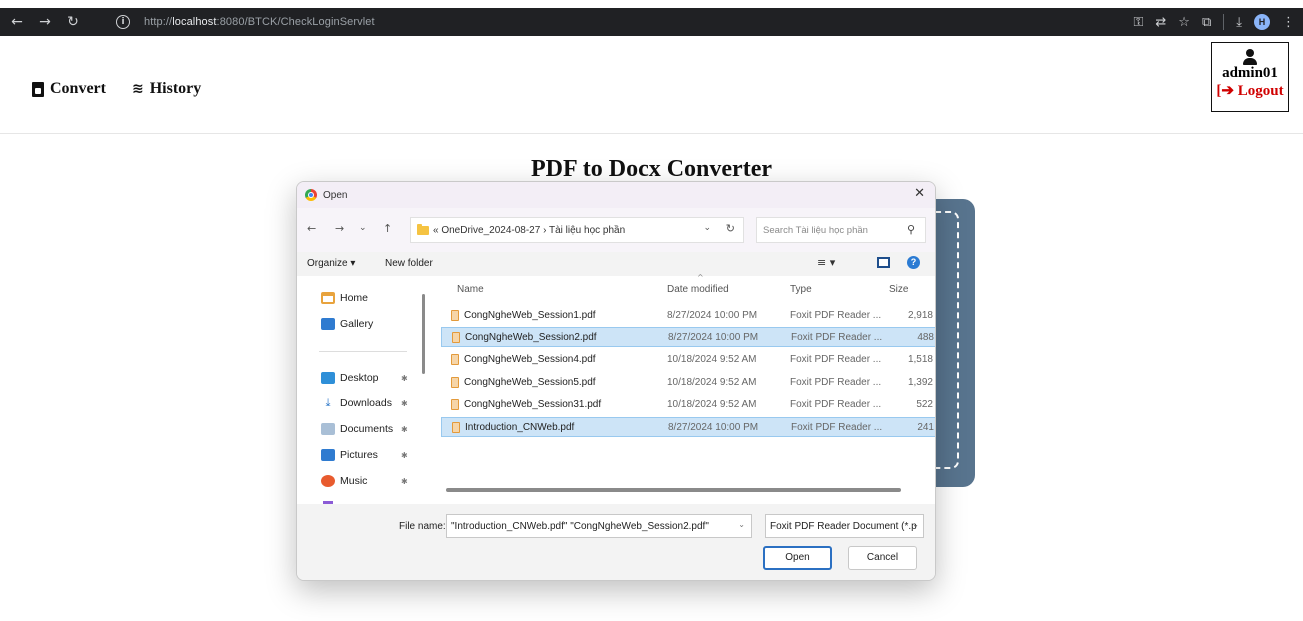 The width and height of the screenshot is (1303, 621). I want to click on nav-history-link: ≋ History, so click(166, 89).